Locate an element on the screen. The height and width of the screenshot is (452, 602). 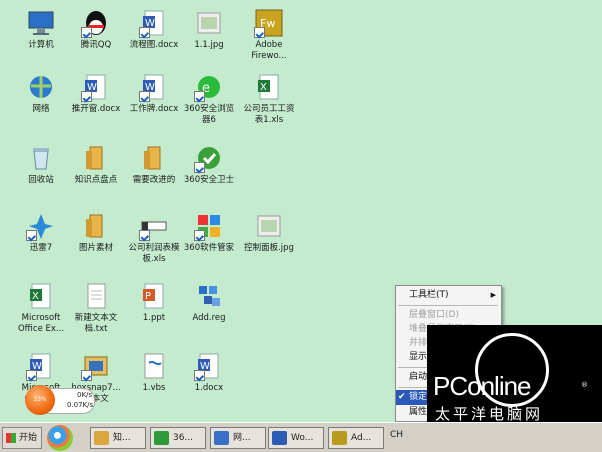
desktop-icon: P 1.ppt is located at coordinates (154, 302).